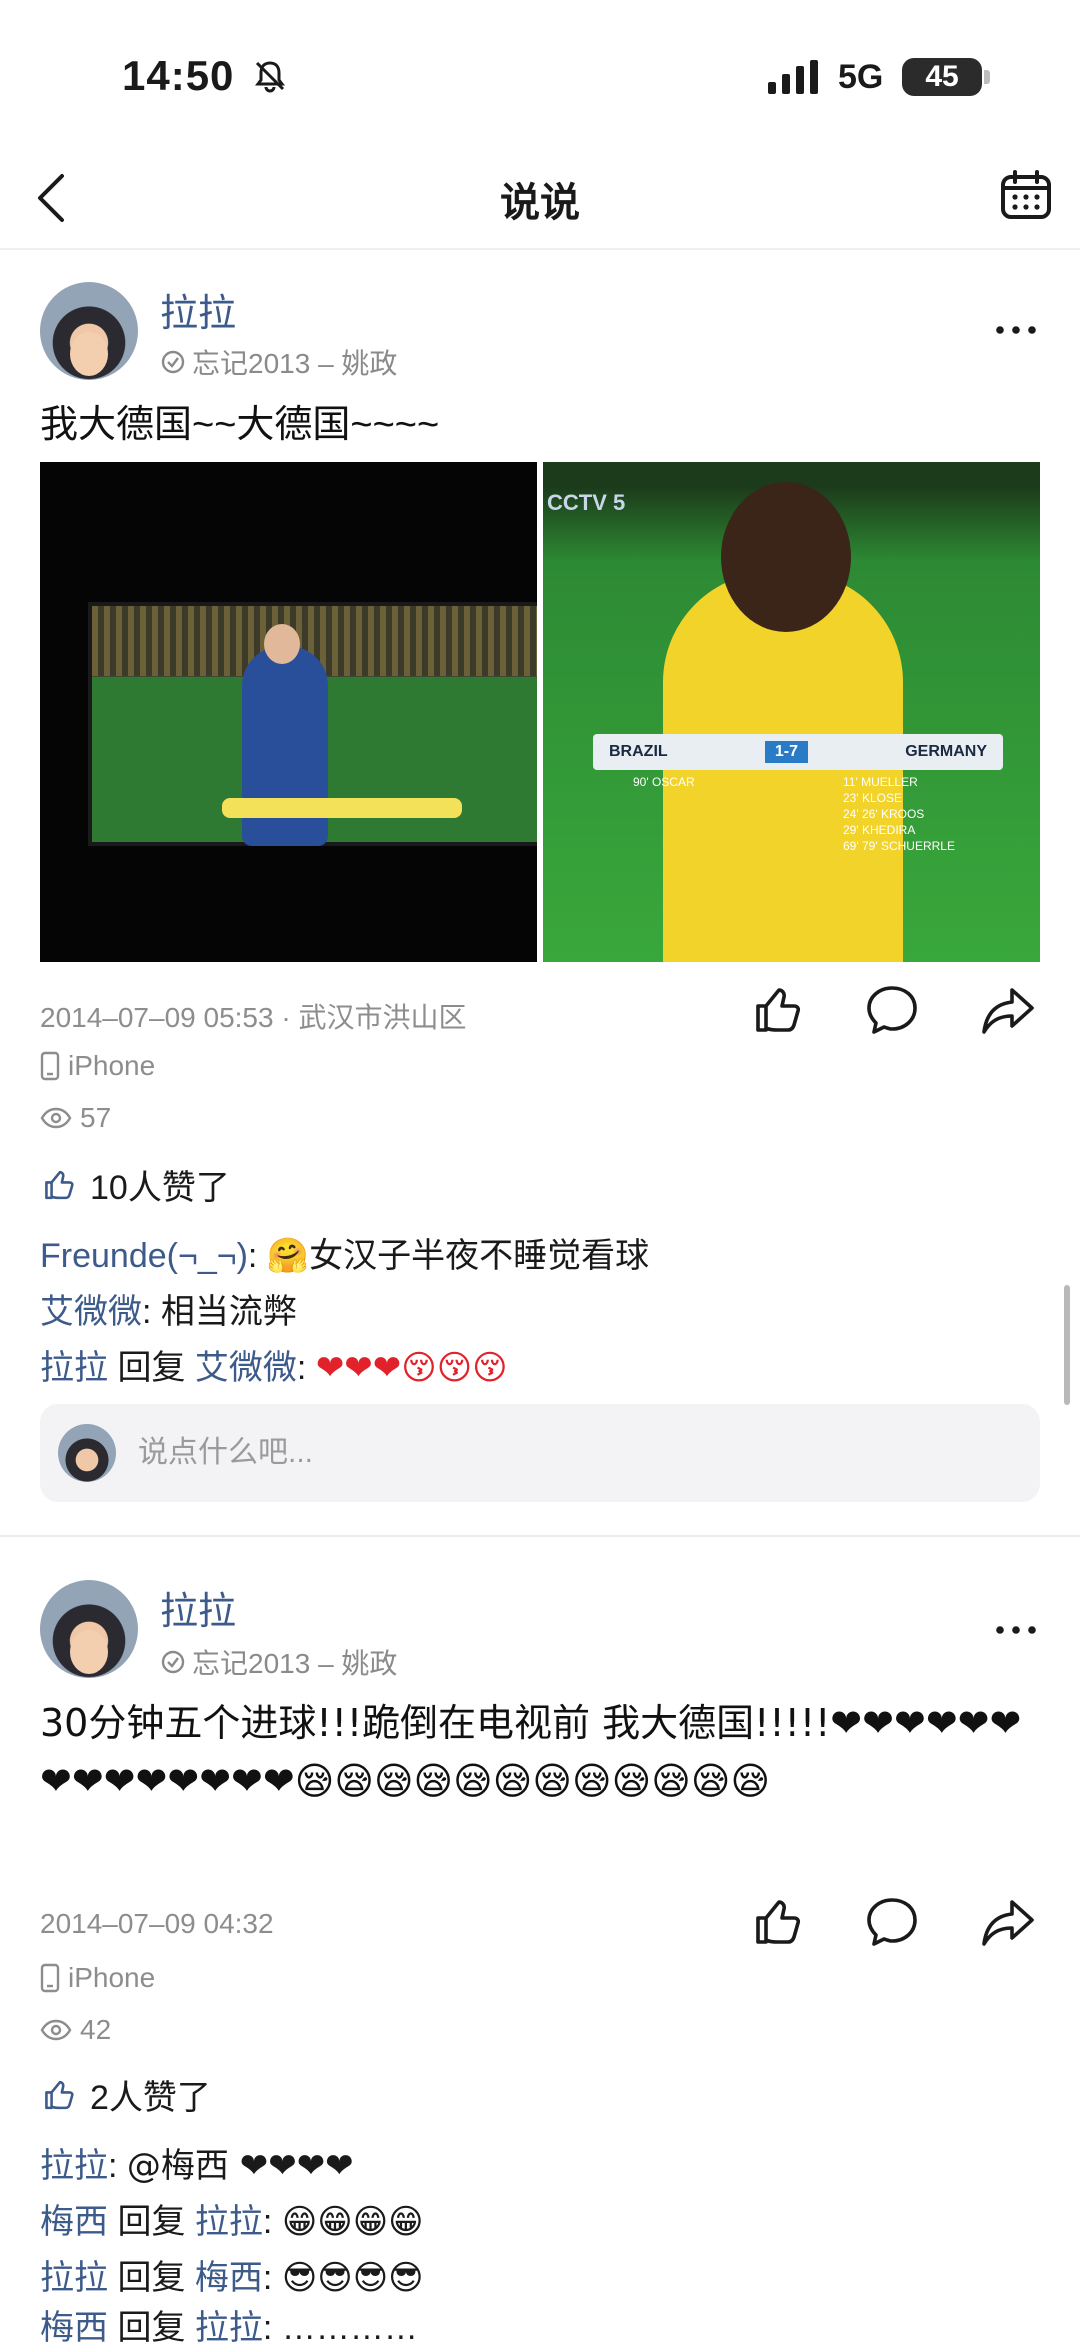 The height and width of the screenshot is (2347, 1080). What do you see at coordinates (586, 502) in the screenshot?
I see `tv-channel-logo: CCTV 5` at bounding box center [586, 502].